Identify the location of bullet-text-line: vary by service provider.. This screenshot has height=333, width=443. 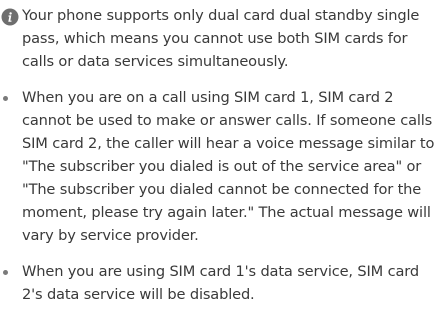
(110, 235).